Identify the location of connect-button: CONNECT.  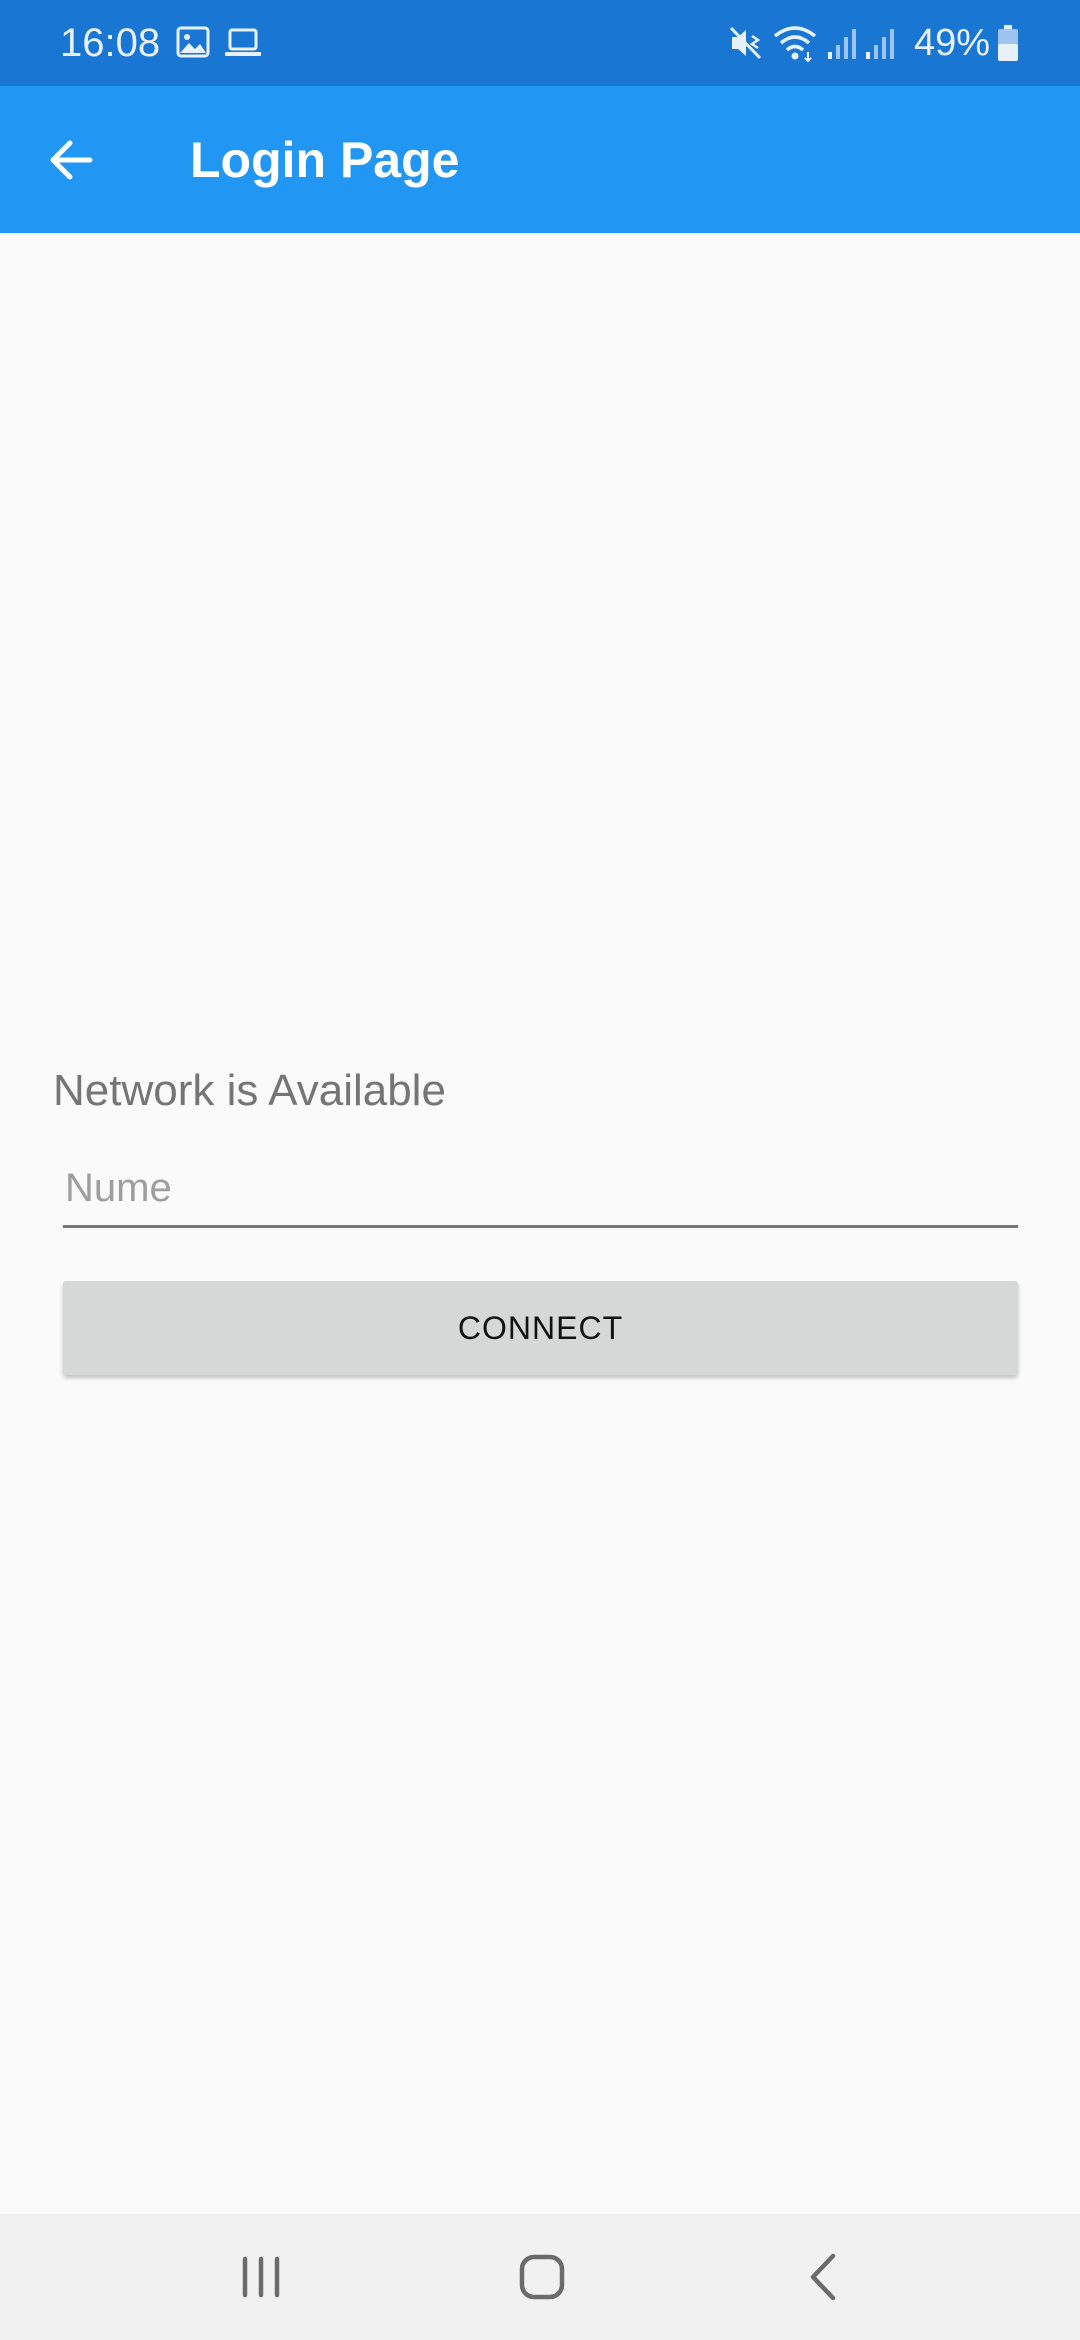
(540, 1328).